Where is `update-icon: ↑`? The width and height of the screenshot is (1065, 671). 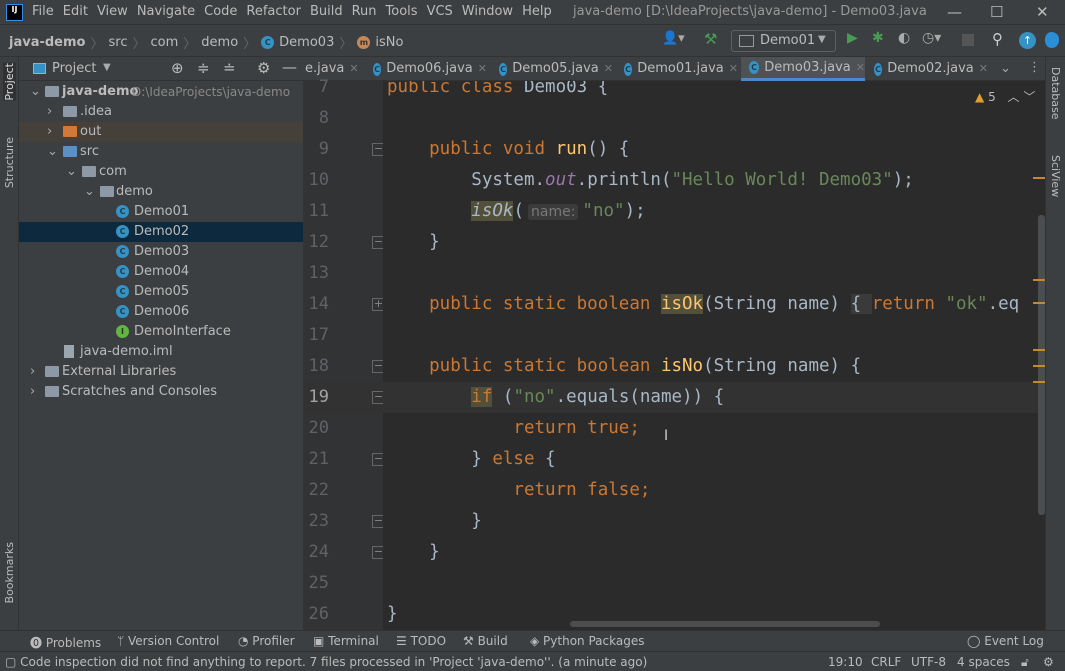 update-icon: ↑ is located at coordinates (1027, 40).